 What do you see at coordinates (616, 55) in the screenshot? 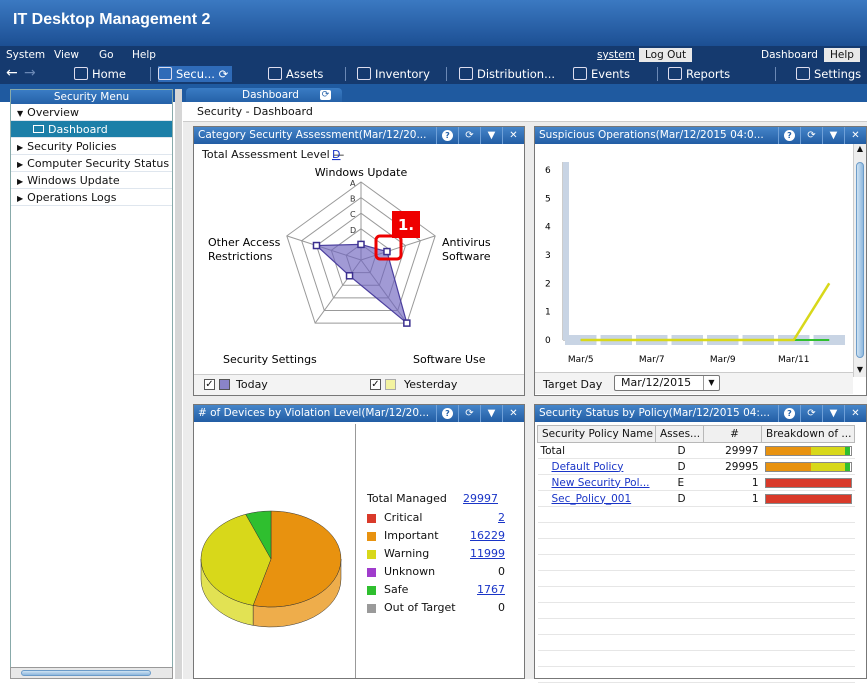
I see `user-name: system` at bounding box center [616, 55].